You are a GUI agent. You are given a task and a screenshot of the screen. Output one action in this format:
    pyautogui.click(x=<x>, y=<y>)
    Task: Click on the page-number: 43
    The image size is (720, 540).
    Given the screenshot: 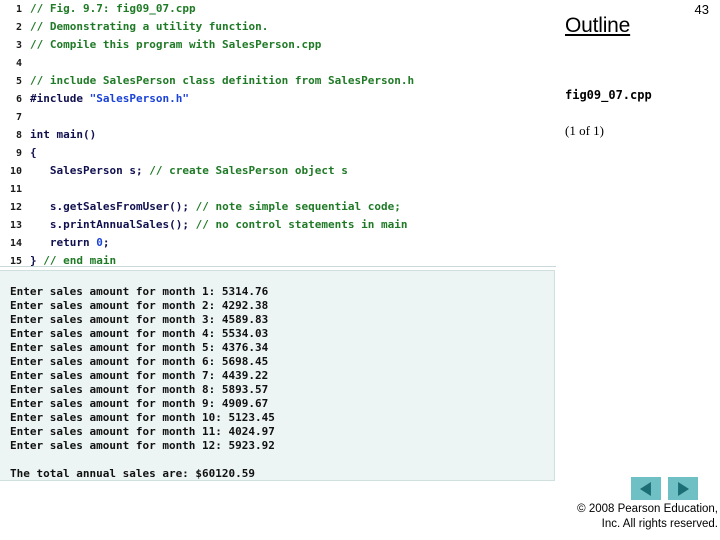 What is the action you would take?
    pyautogui.click(x=701, y=9)
    